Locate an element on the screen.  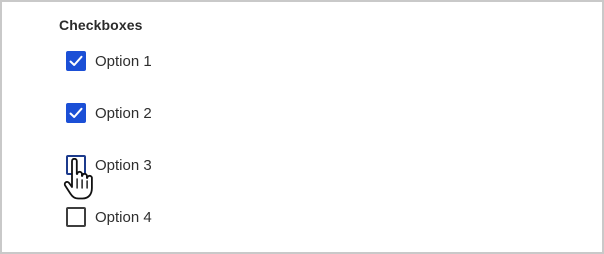
checkbox-unchecked-hovered is located at coordinates (76, 165).